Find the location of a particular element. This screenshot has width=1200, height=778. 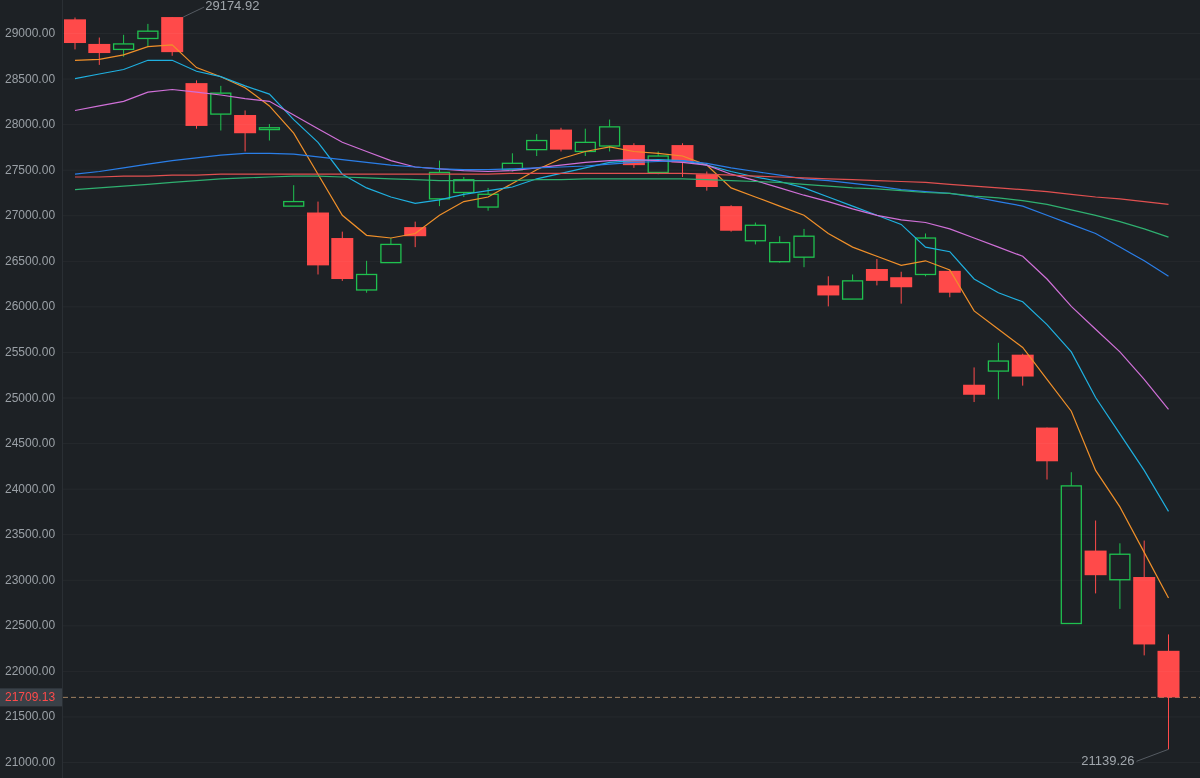

axis-label: 29000.00 is located at coordinates (30, 33).